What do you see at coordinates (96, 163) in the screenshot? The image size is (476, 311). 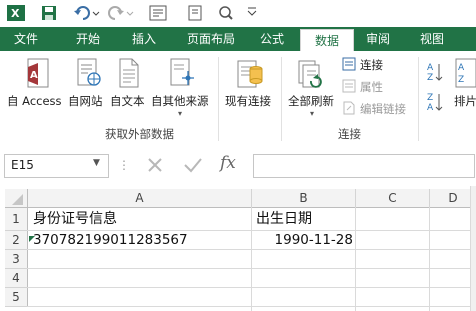 I see `chevron-down-icon: ▼` at bounding box center [96, 163].